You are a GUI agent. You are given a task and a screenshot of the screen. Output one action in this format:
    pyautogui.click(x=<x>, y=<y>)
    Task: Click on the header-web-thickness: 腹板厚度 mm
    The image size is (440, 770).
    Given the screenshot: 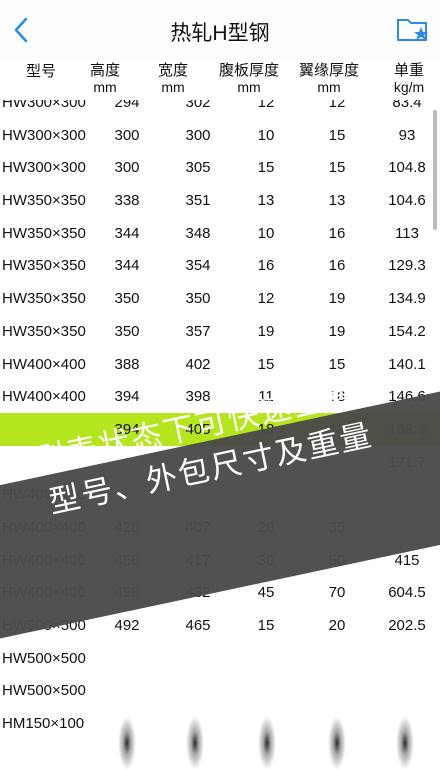 What is the action you would take?
    pyautogui.click(x=249, y=79)
    